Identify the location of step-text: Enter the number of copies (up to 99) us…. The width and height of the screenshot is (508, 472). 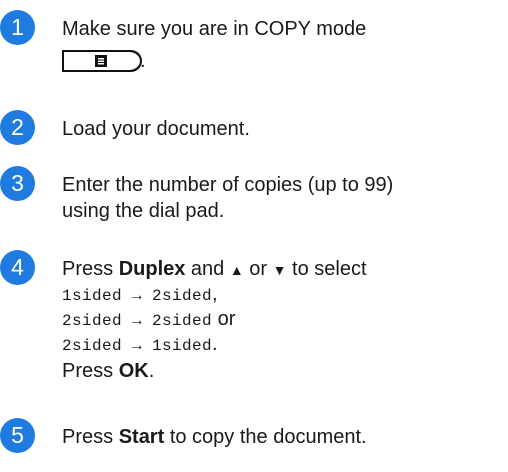
(228, 198).